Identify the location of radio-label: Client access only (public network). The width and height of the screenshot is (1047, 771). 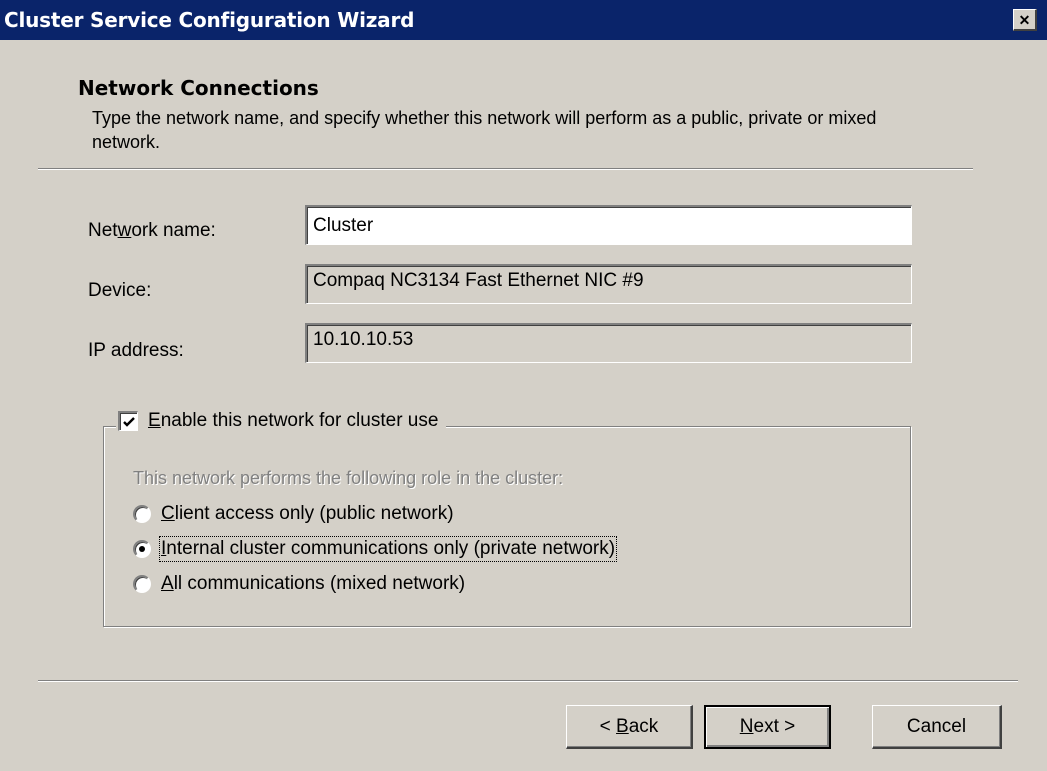
(307, 513).